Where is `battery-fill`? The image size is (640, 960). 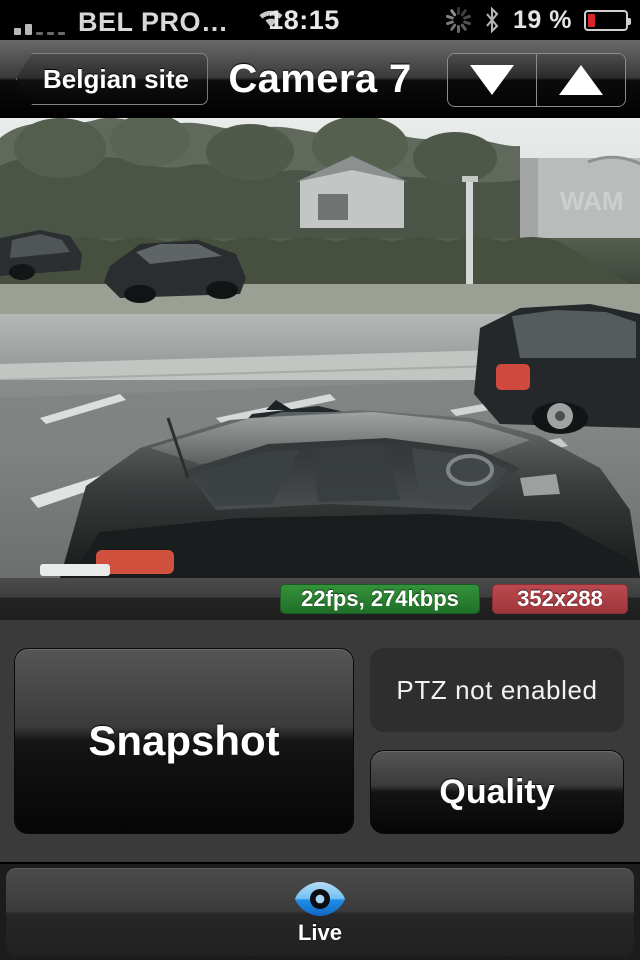
battery-fill is located at coordinates (591, 20).